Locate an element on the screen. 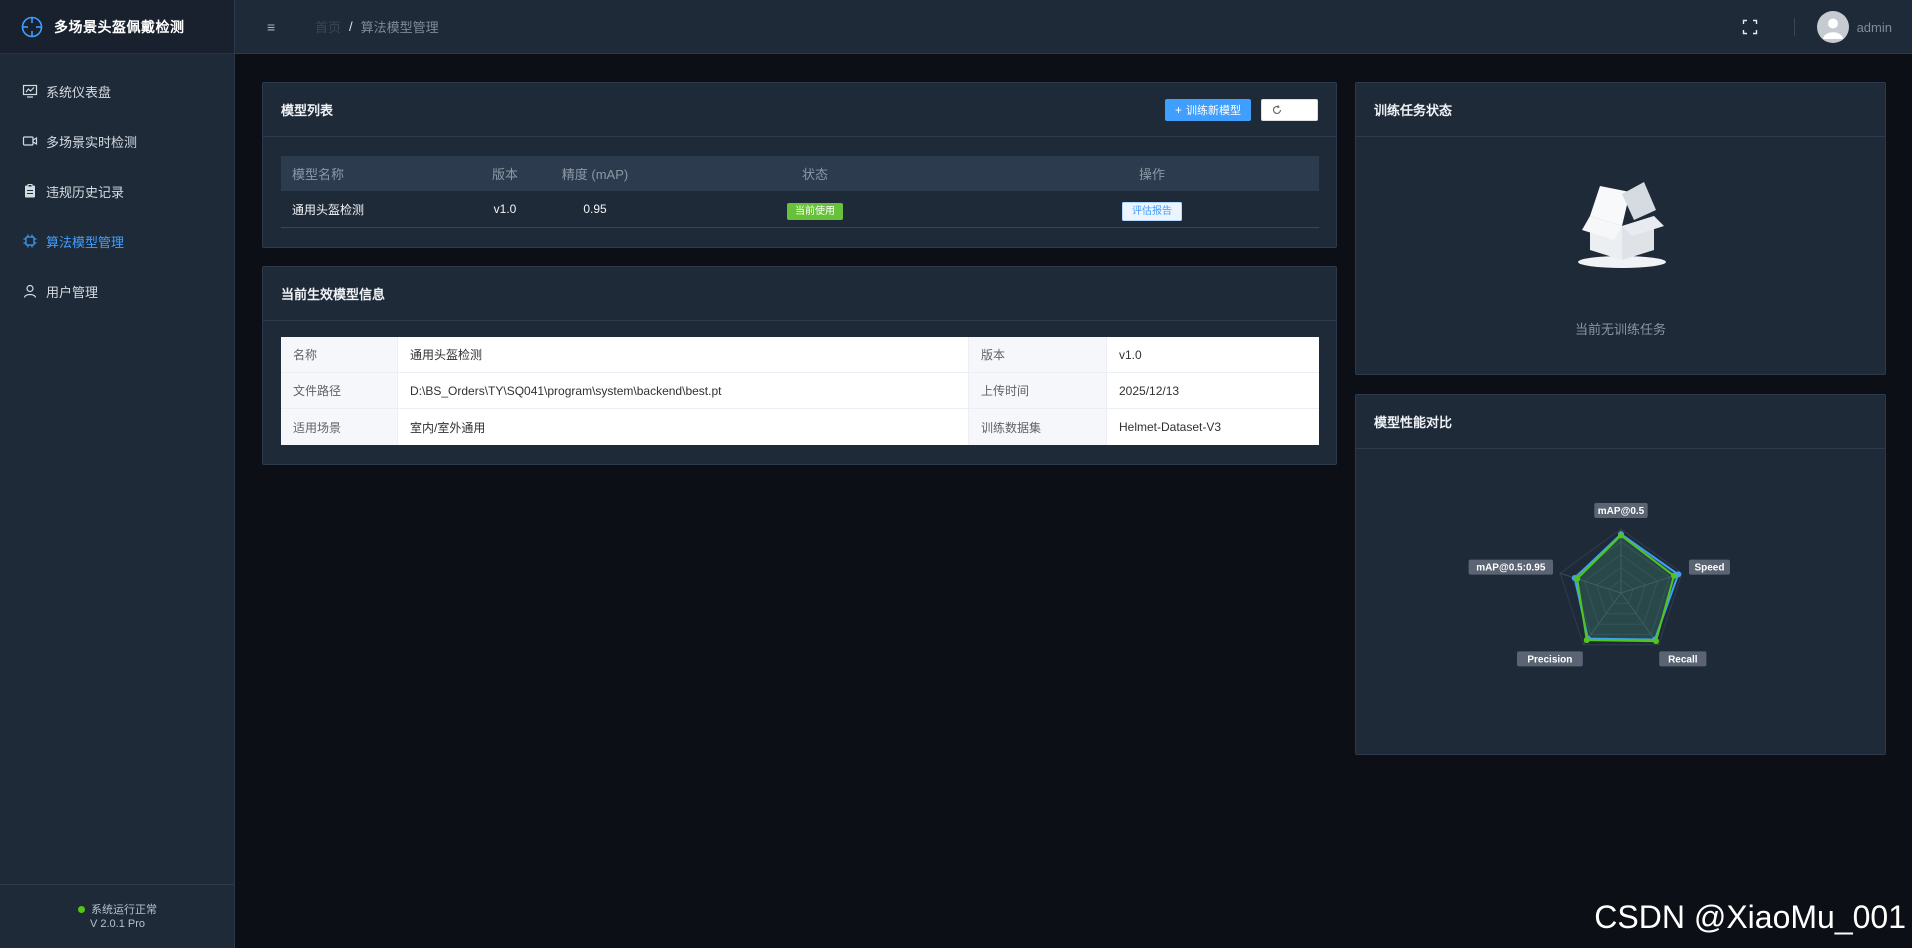 The width and height of the screenshot is (1912, 948). table-row: 通用头盔检测 v1.0 0.95 当前使用 评估报告 is located at coordinates (800, 209).